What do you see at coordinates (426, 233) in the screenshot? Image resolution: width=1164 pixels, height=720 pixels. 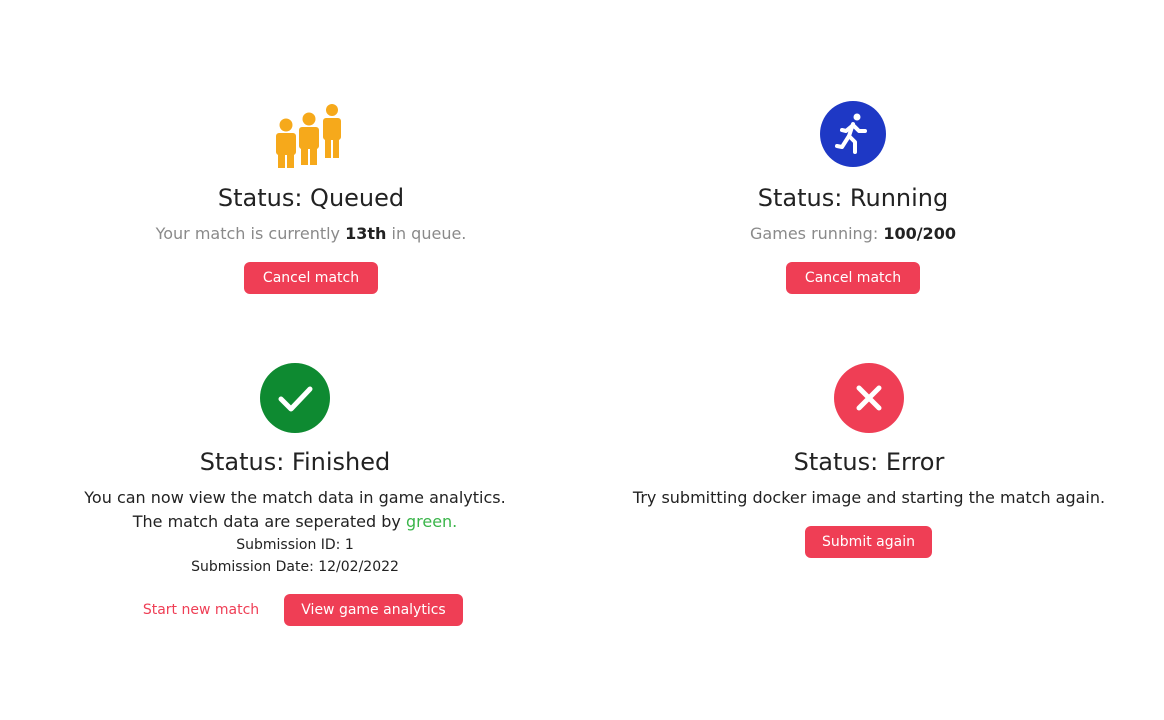 I see `queue-position-suffix: in queue.` at bounding box center [426, 233].